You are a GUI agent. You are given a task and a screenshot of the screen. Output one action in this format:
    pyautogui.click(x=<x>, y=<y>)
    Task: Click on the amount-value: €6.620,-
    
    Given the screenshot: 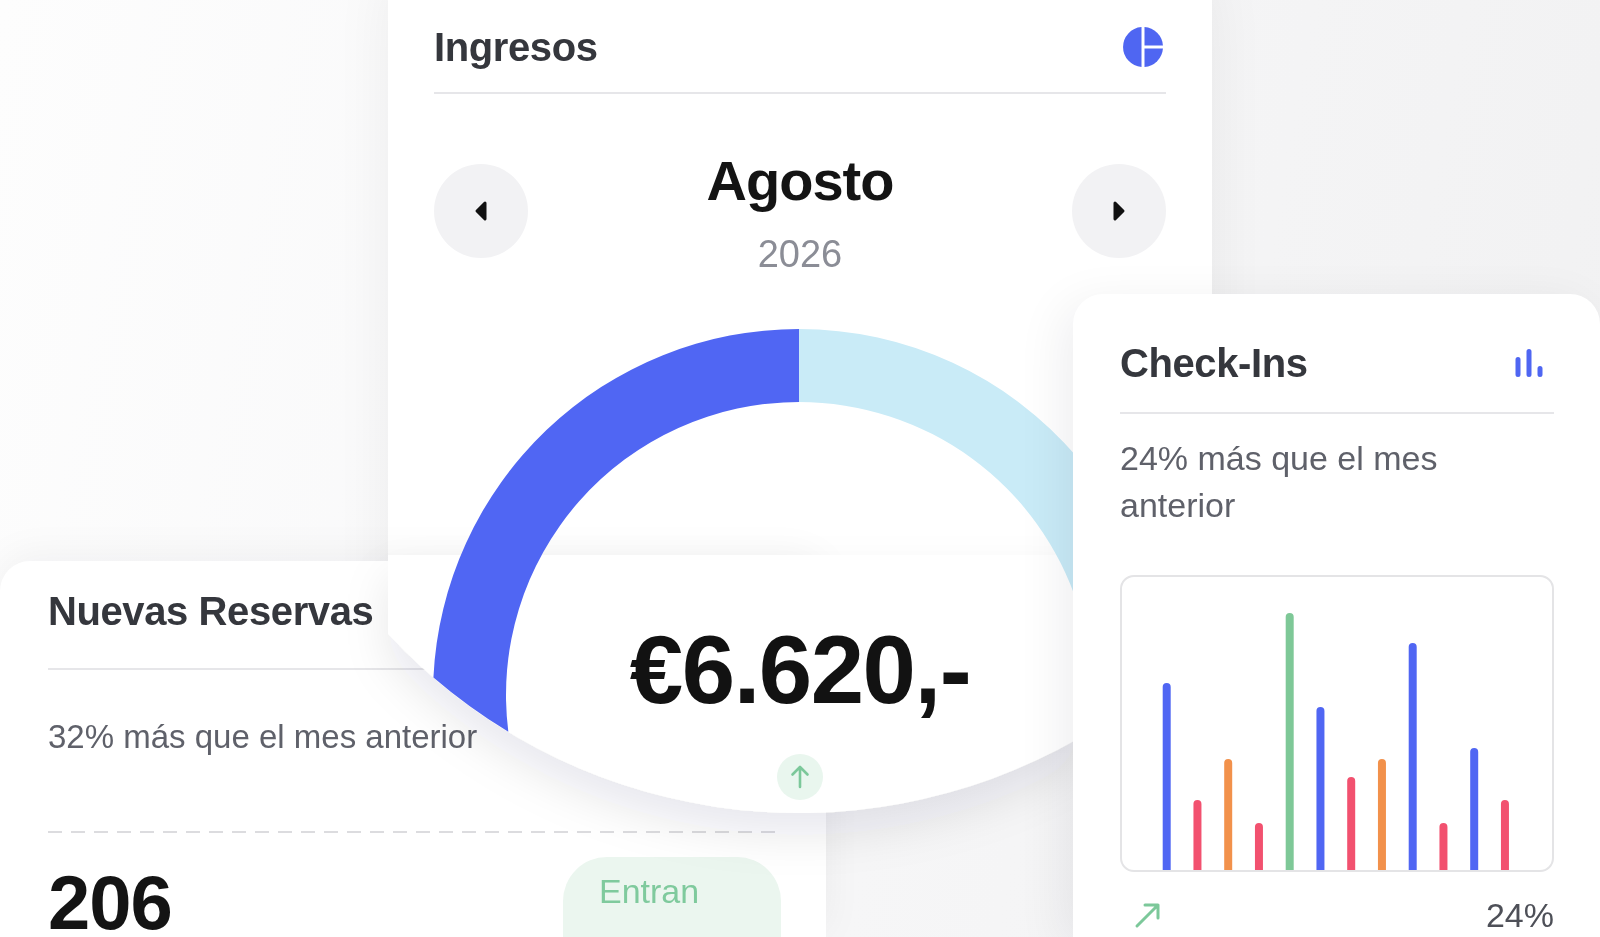 What is the action you would take?
    pyautogui.click(x=800, y=670)
    